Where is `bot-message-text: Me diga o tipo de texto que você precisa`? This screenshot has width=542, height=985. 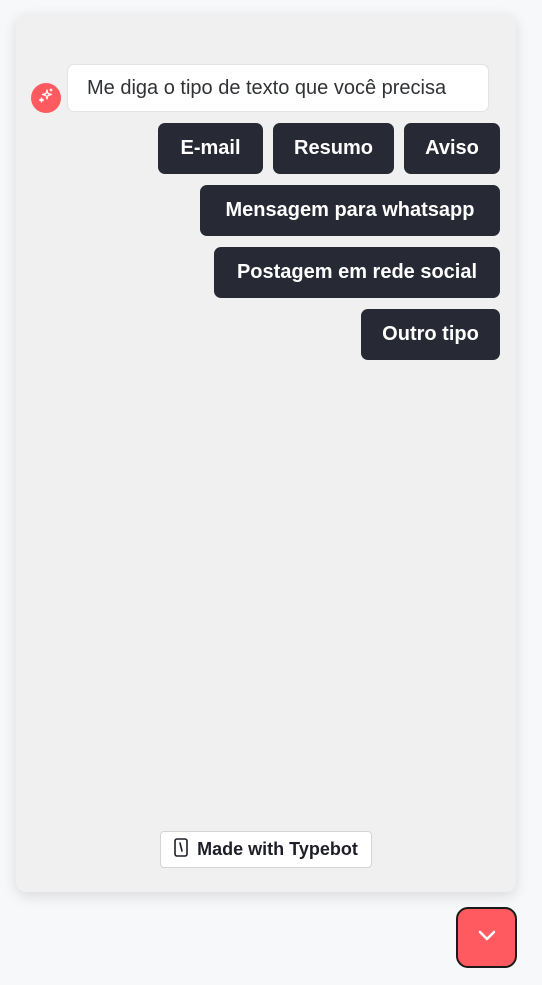 bot-message-text: Me diga o tipo de texto que você precisa is located at coordinates (267, 87).